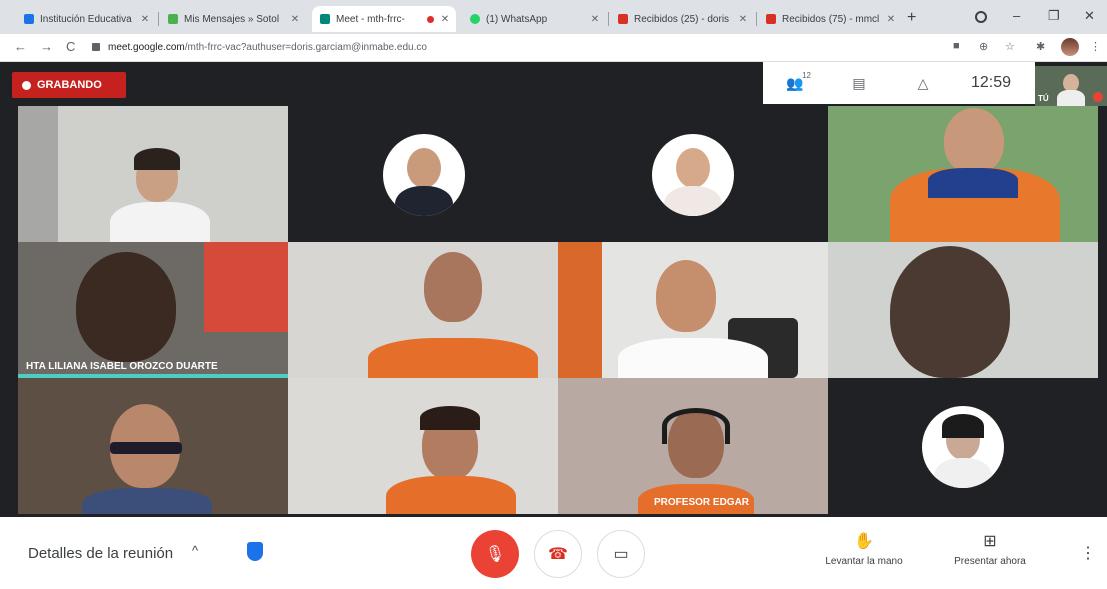 The image size is (1107, 589). What do you see at coordinates (517, 19) in the screenshot?
I see `tab-title: (1) WhatsApp` at bounding box center [517, 19].